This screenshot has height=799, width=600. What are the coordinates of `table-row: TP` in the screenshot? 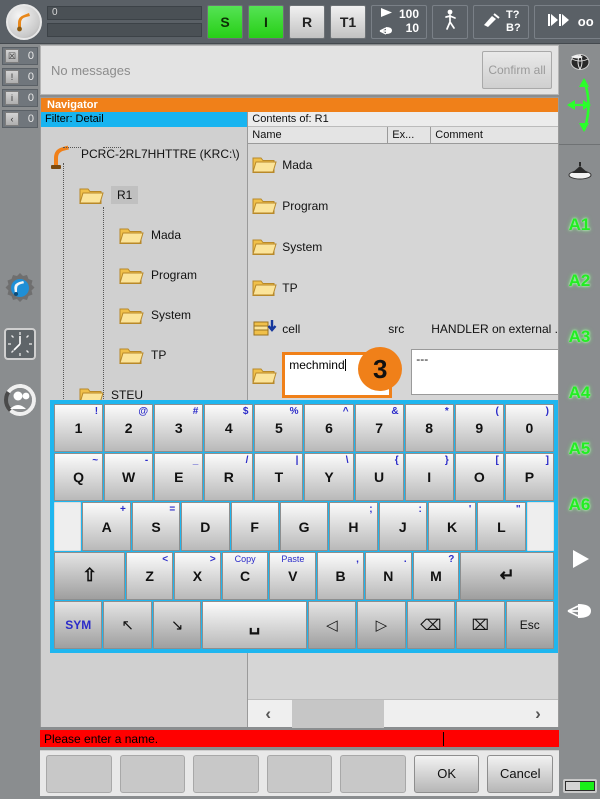 It's located at (403, 287).